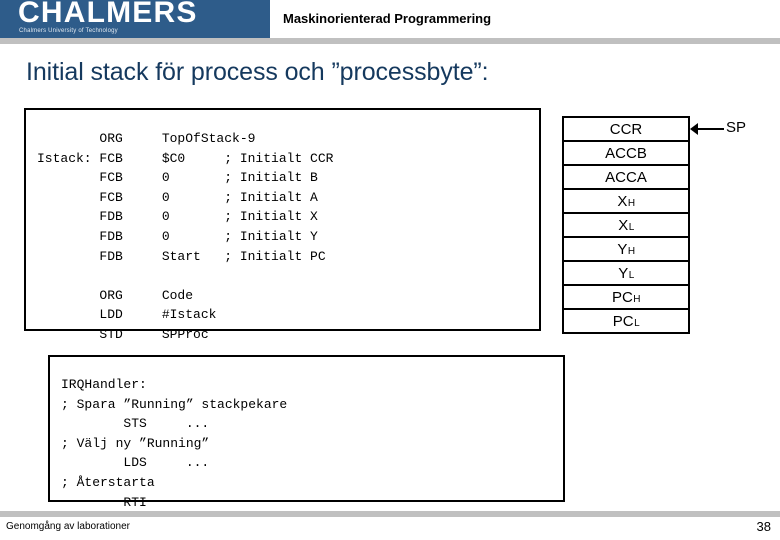  I want to click on chalmers-tagline: Chalmers University of Technology, so click(68, 31).